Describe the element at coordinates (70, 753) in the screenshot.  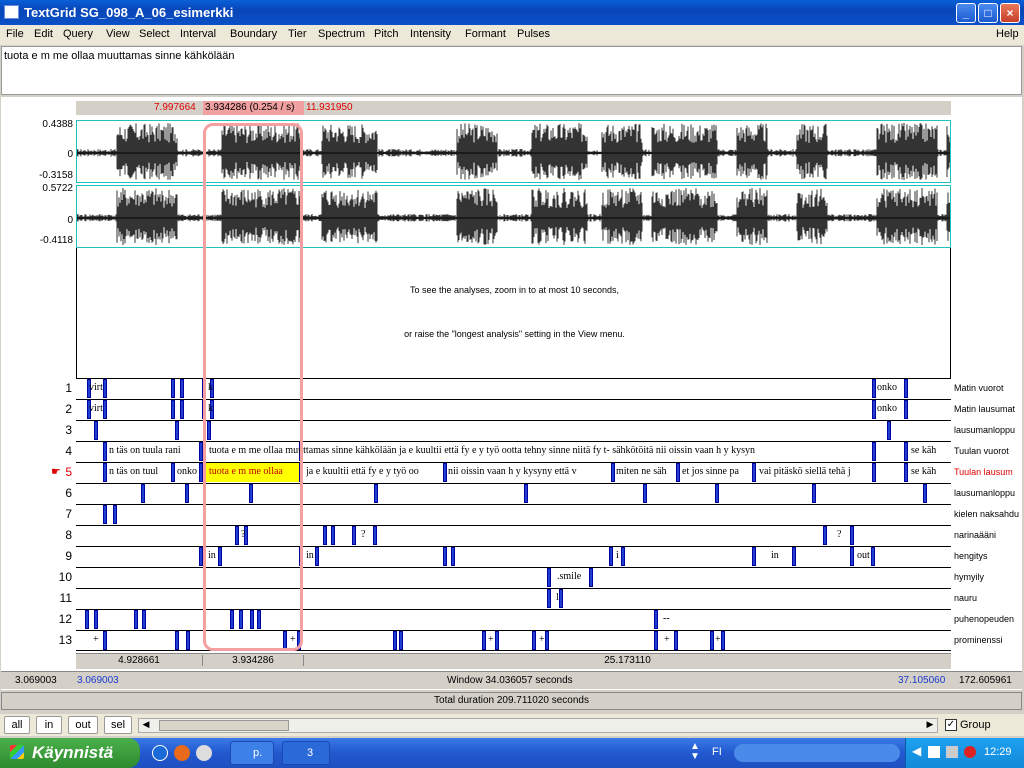
I see `start-button: Käynnistä` at that location.